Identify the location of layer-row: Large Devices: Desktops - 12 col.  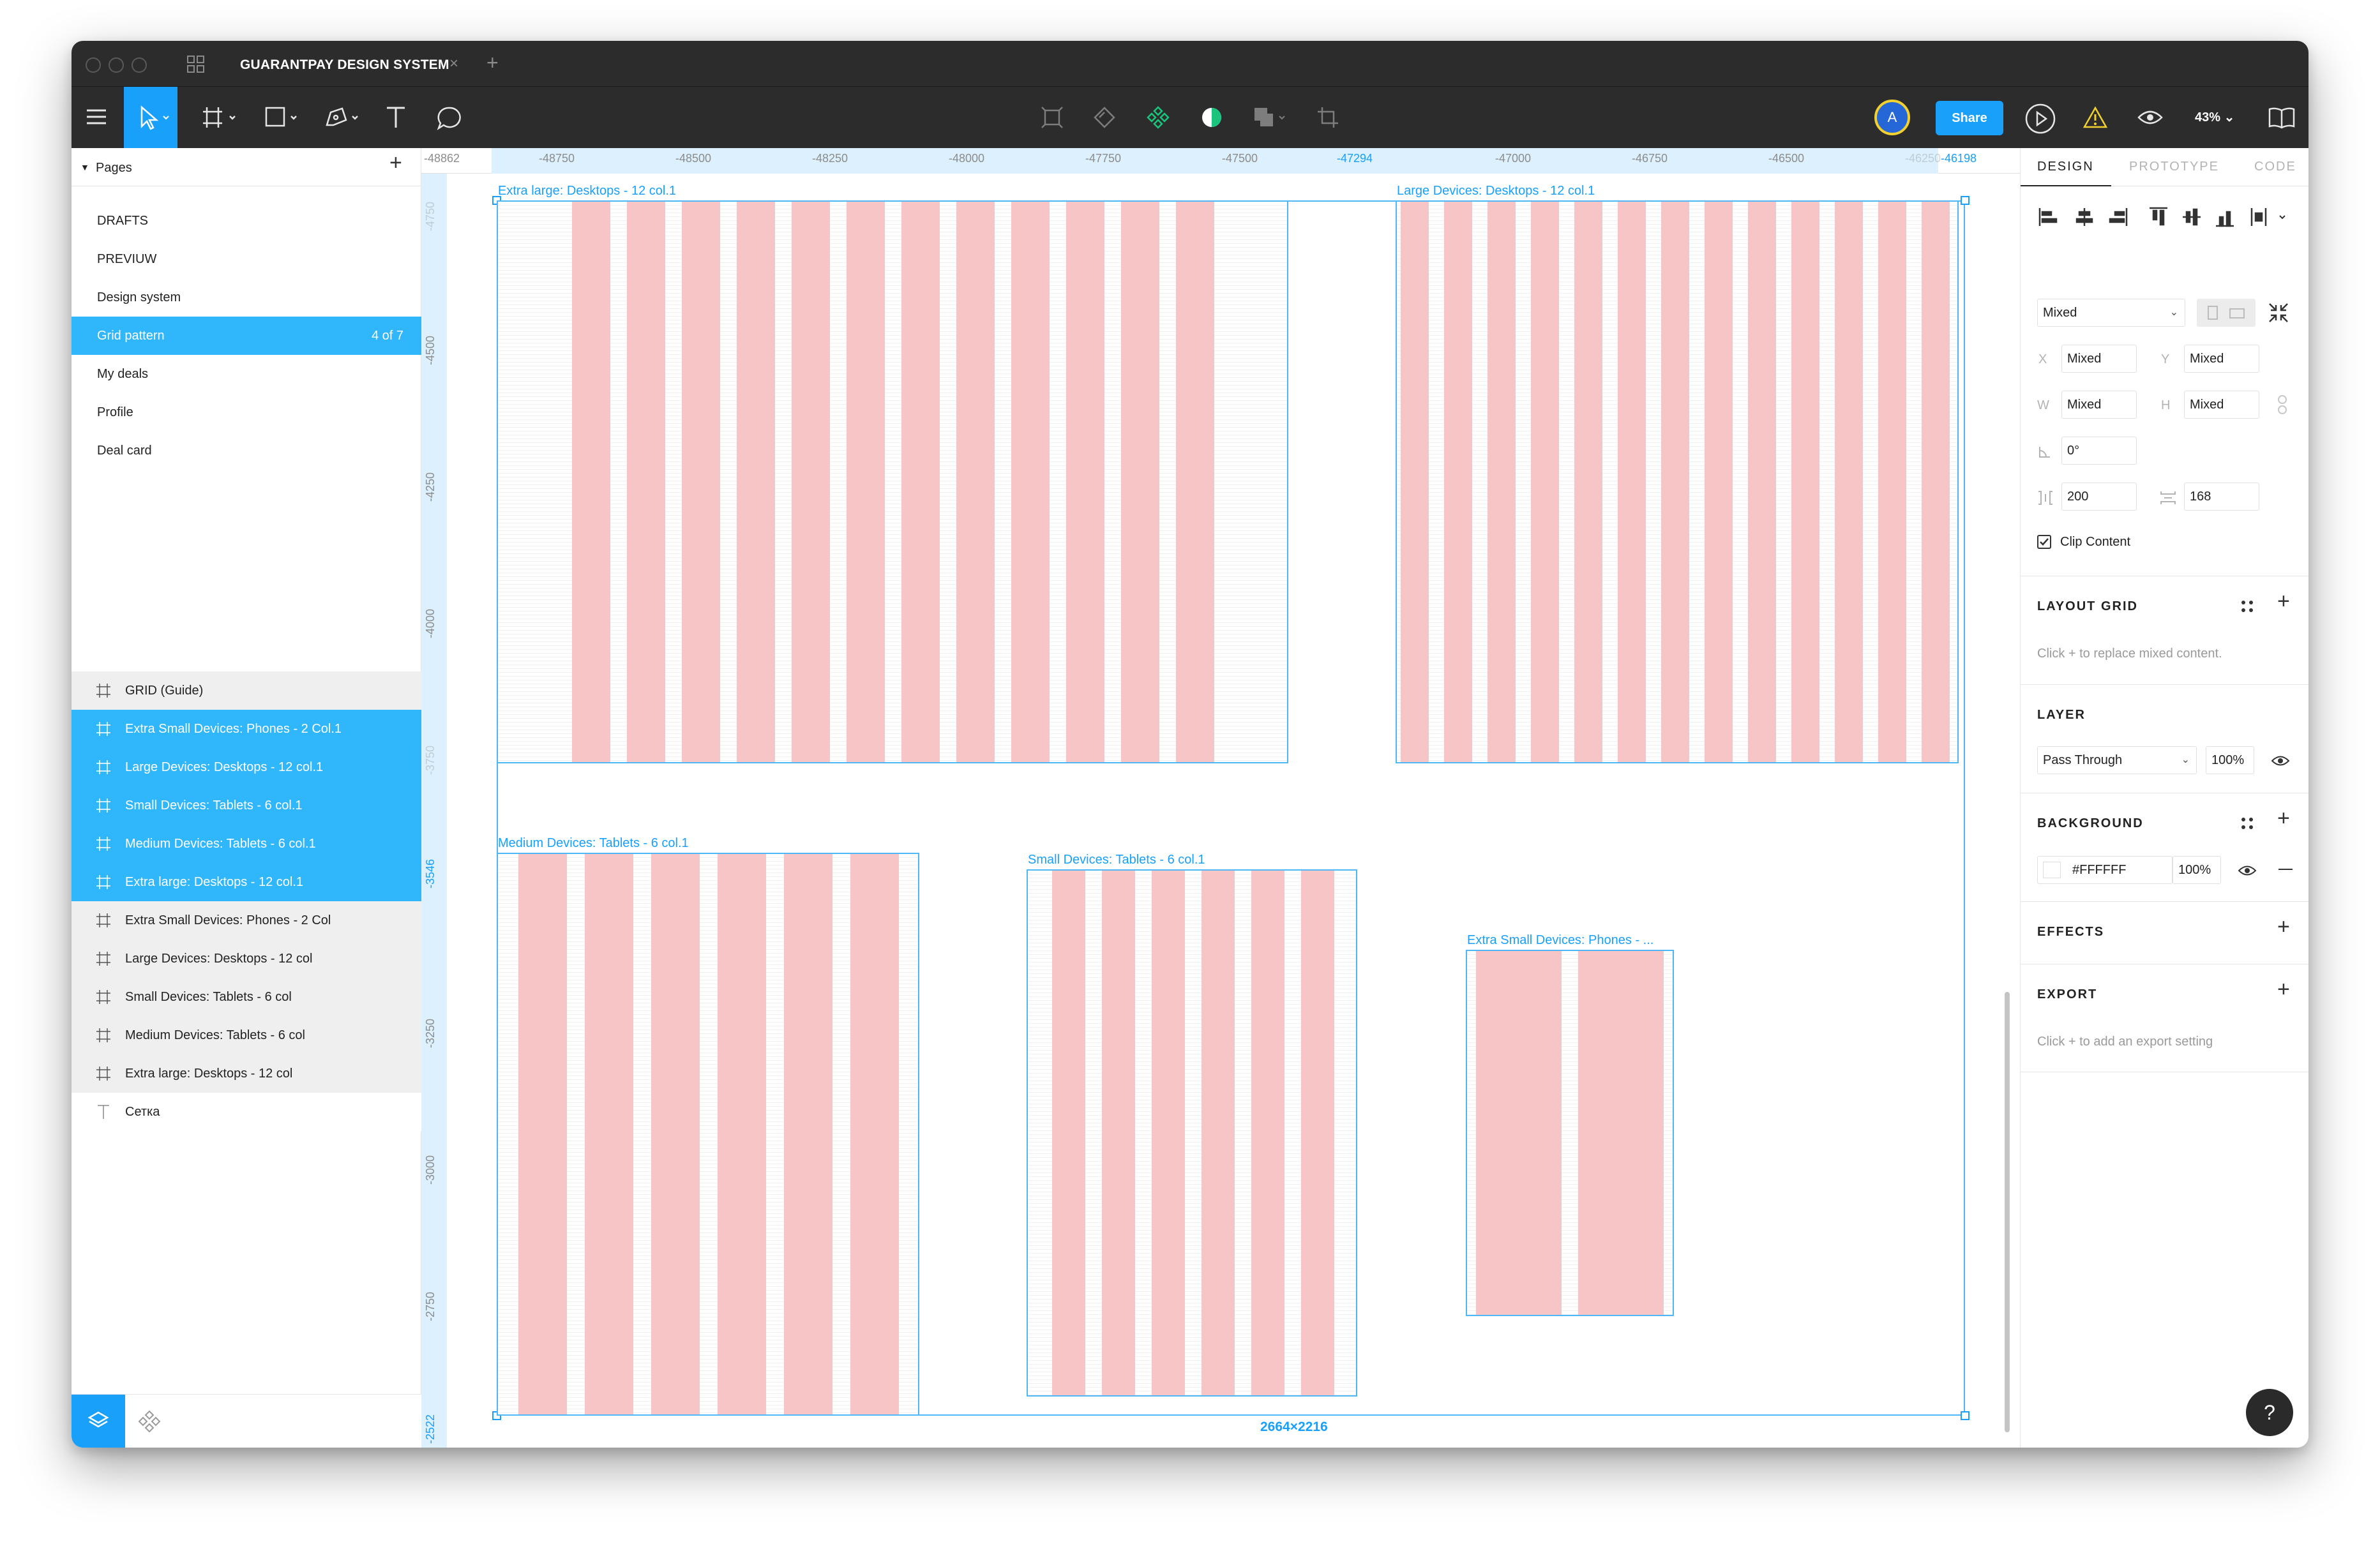
(246, 959).